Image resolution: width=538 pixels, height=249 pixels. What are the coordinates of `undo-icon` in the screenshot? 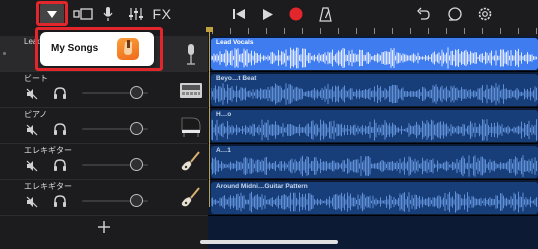 It's located at (423, 13).